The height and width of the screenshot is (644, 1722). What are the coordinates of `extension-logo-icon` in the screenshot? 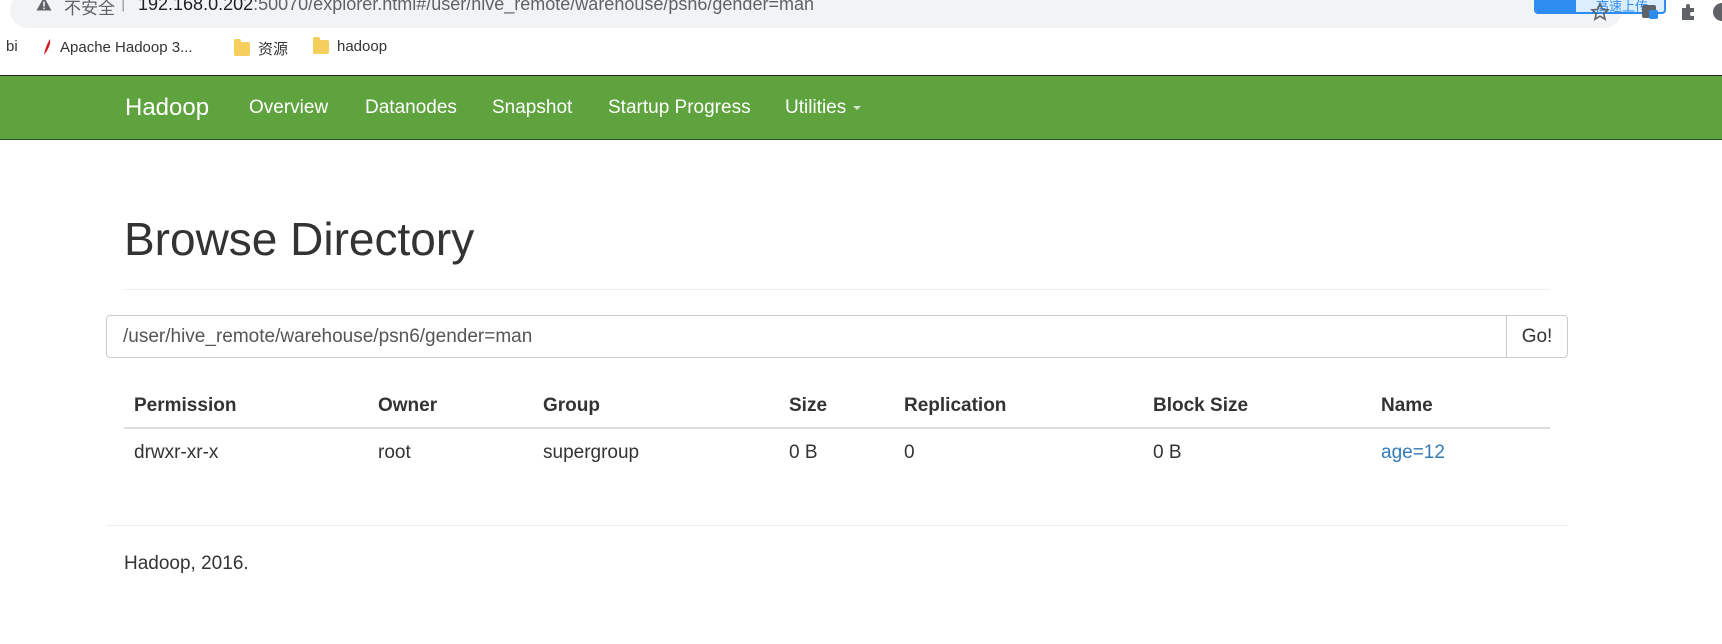 It's located at (1556, 6).